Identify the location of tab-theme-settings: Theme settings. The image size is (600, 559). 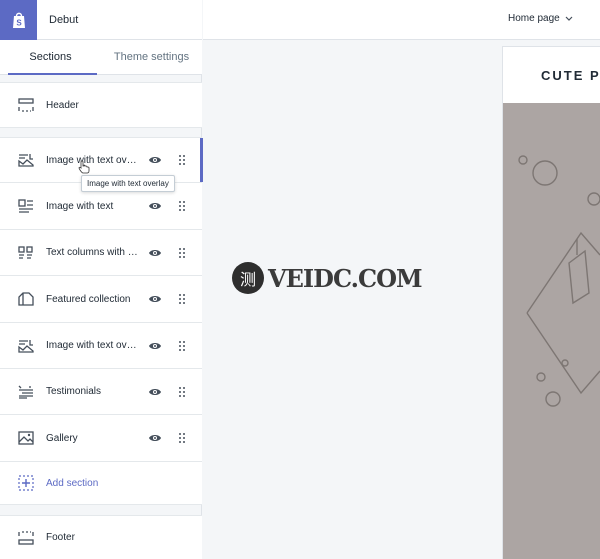
(151, 57).